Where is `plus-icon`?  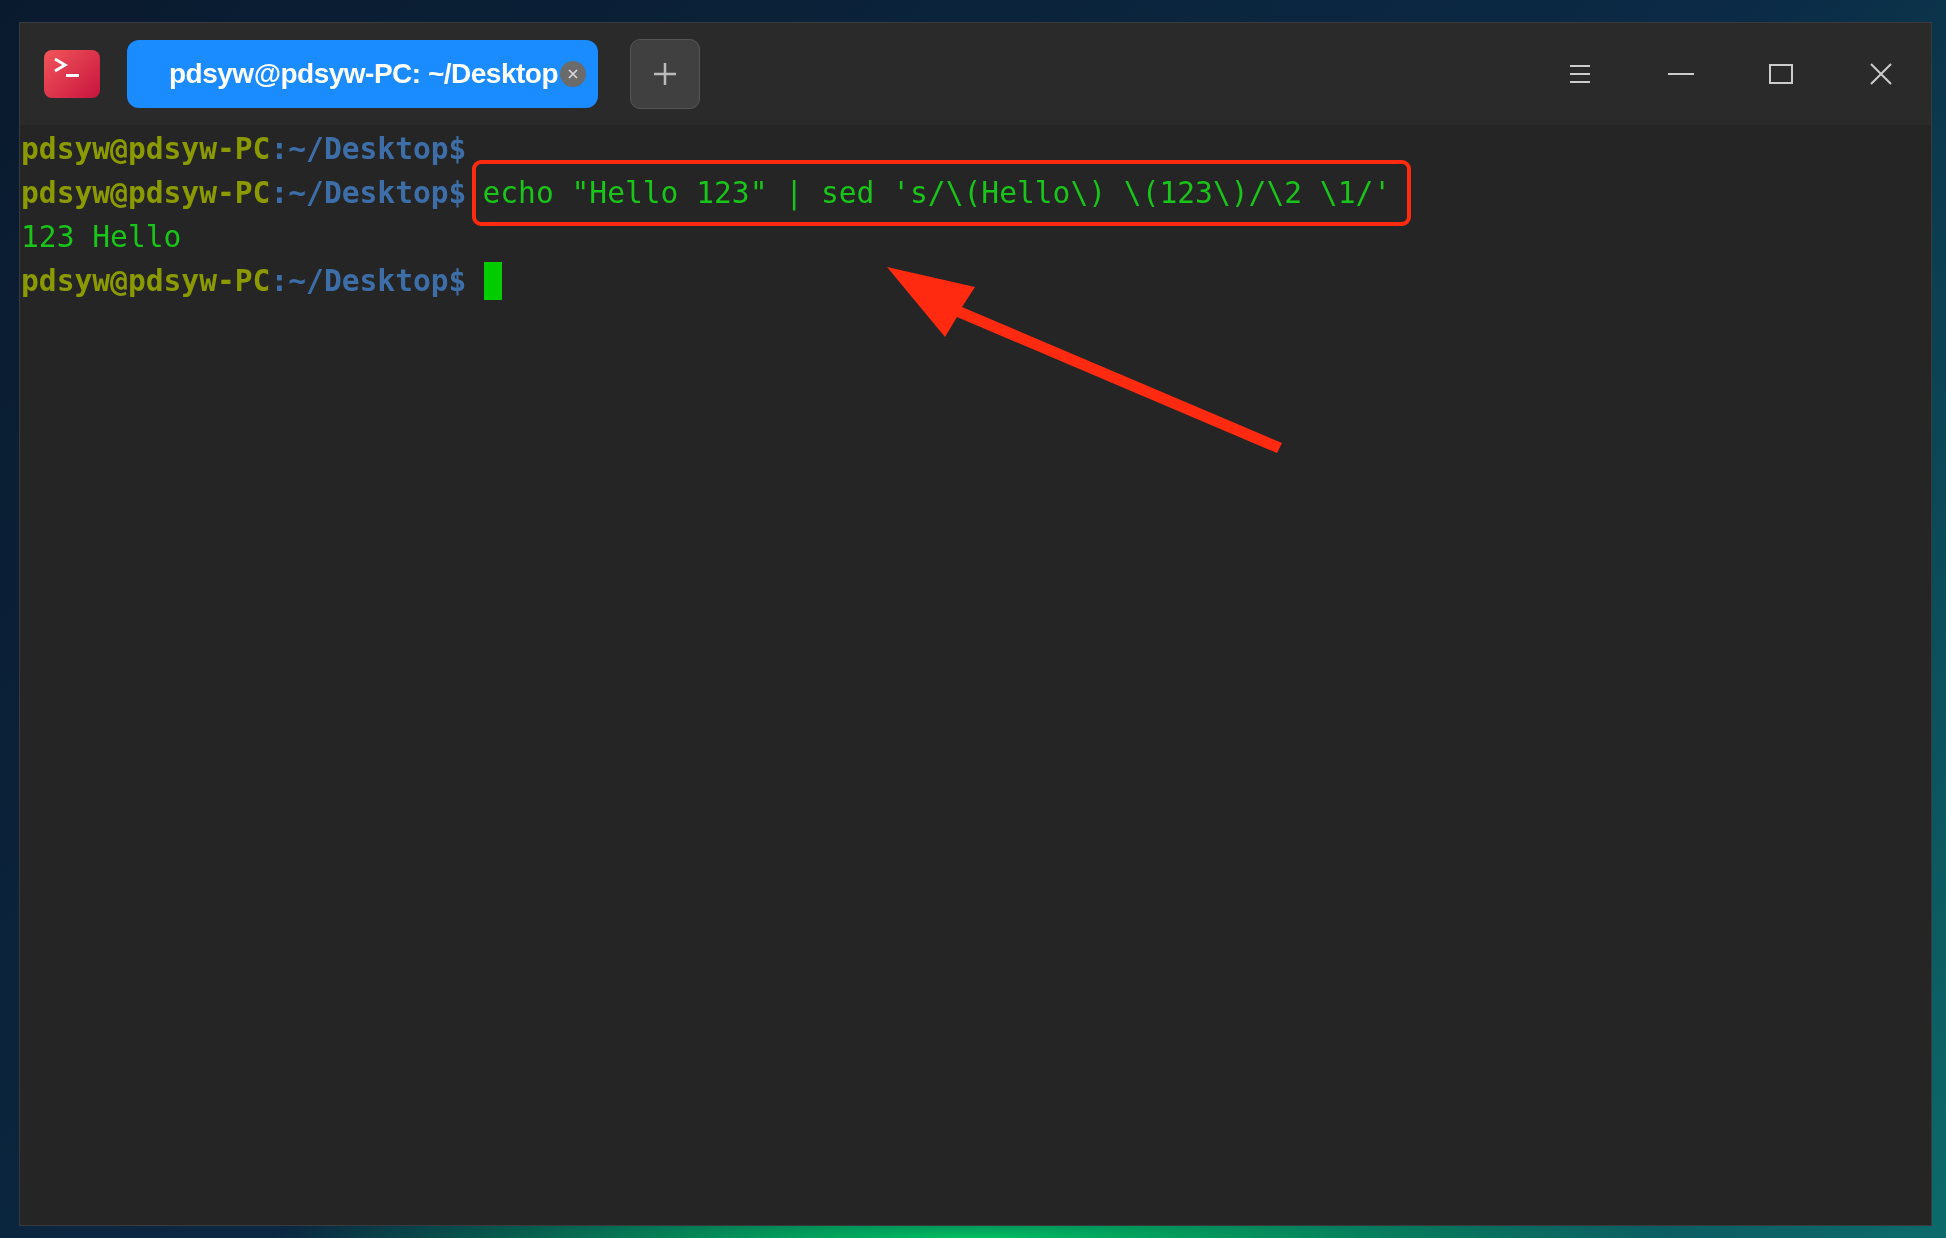
plus-icon is located at coordinates (665, 74).